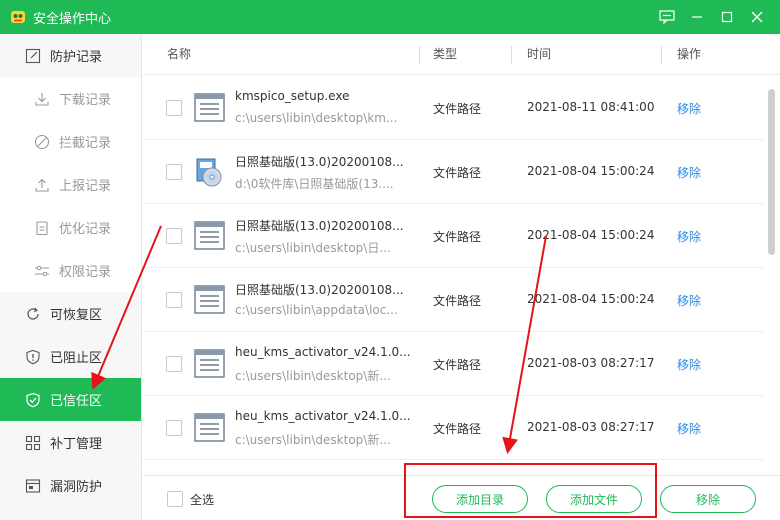 This screenshot has height=520, width=780. What do you see at coordinates (18, 17) in the screenshot?
I see `app-logo-icon` at bounding box center [18, 17].